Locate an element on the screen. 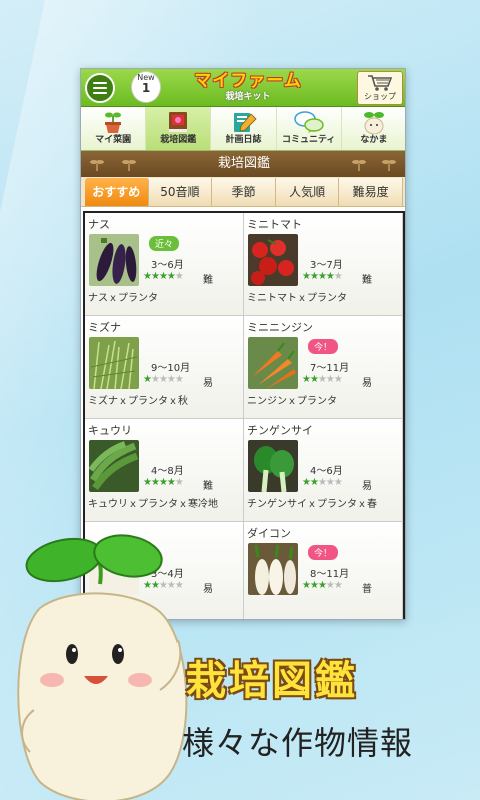 The image size is (480, 800). crop-card: ダイコン 今！ 8～11月 ★★★★★ 普 is located at coordinates (323, 570).